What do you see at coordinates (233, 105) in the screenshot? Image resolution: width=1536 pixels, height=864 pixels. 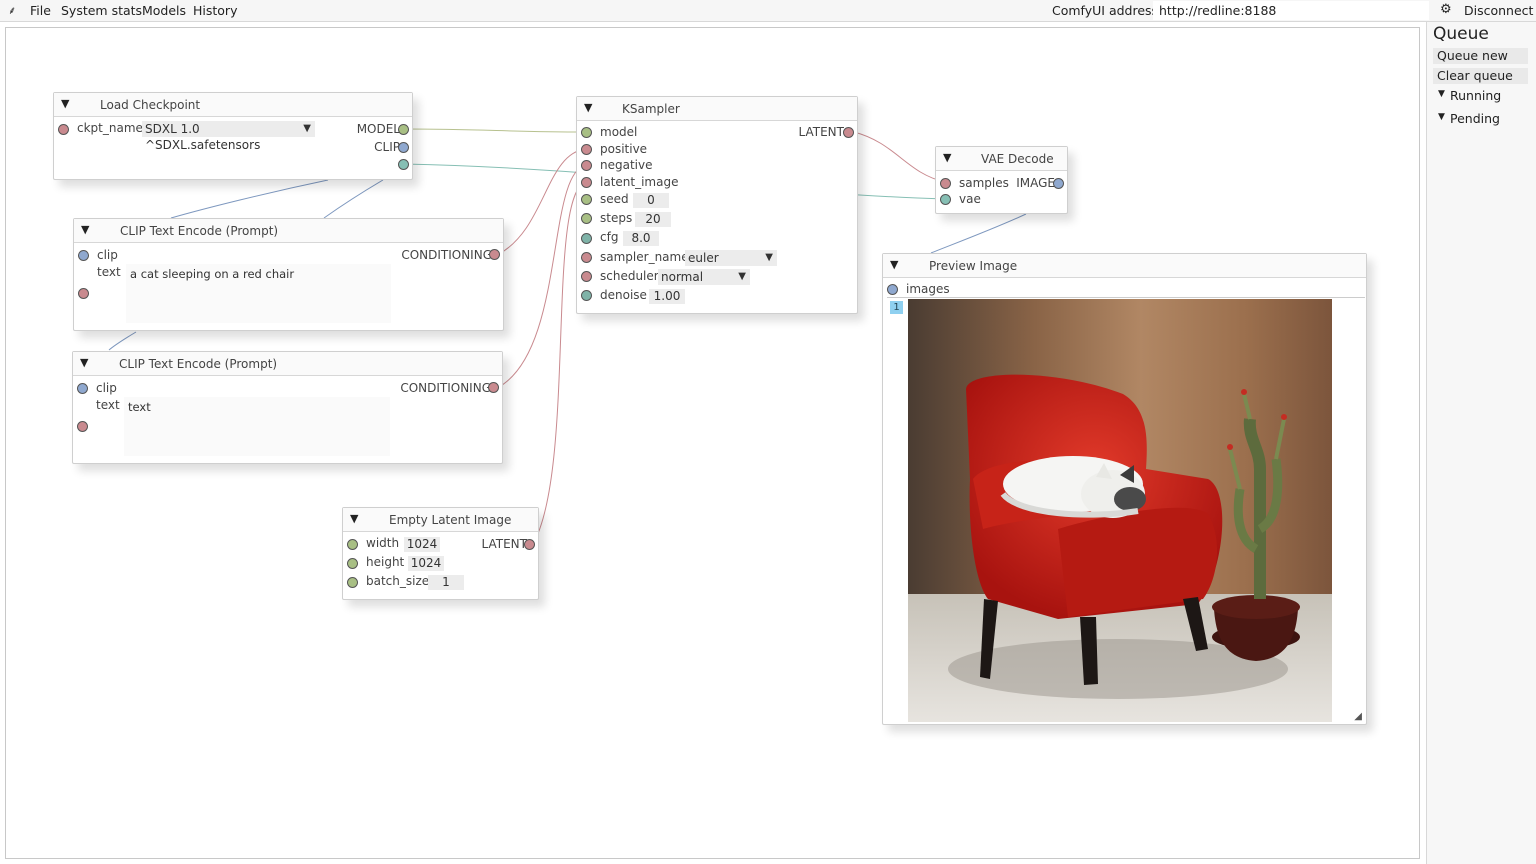 I see `node-header: ▼ Load Checkpoint` at bounding box center [233, 105].